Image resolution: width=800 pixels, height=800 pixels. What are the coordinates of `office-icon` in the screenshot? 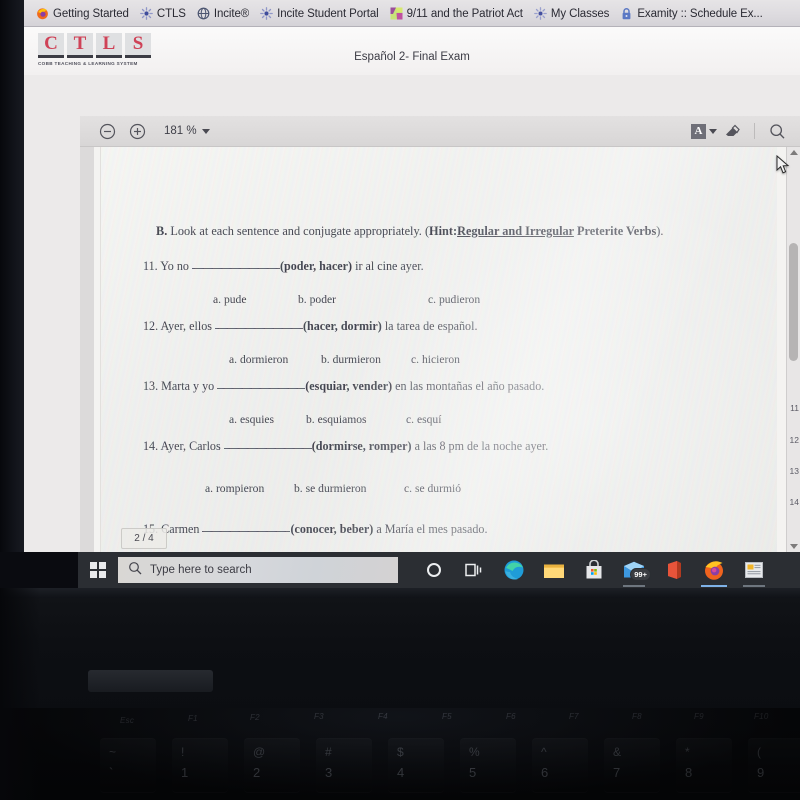 It's located at (674, 570).